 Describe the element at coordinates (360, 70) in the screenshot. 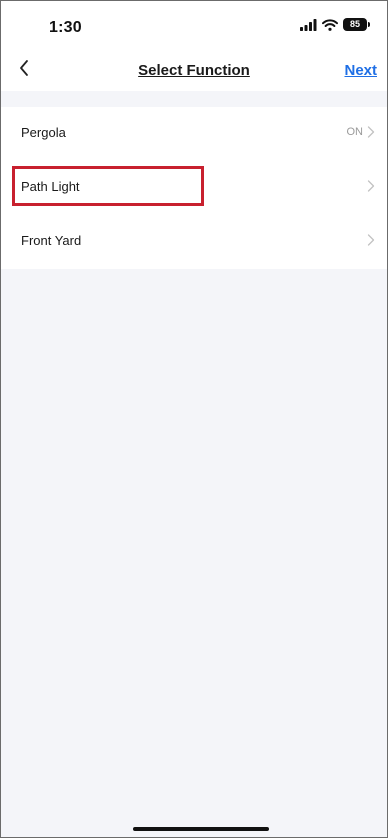

I see `next-button: Next` at that location.